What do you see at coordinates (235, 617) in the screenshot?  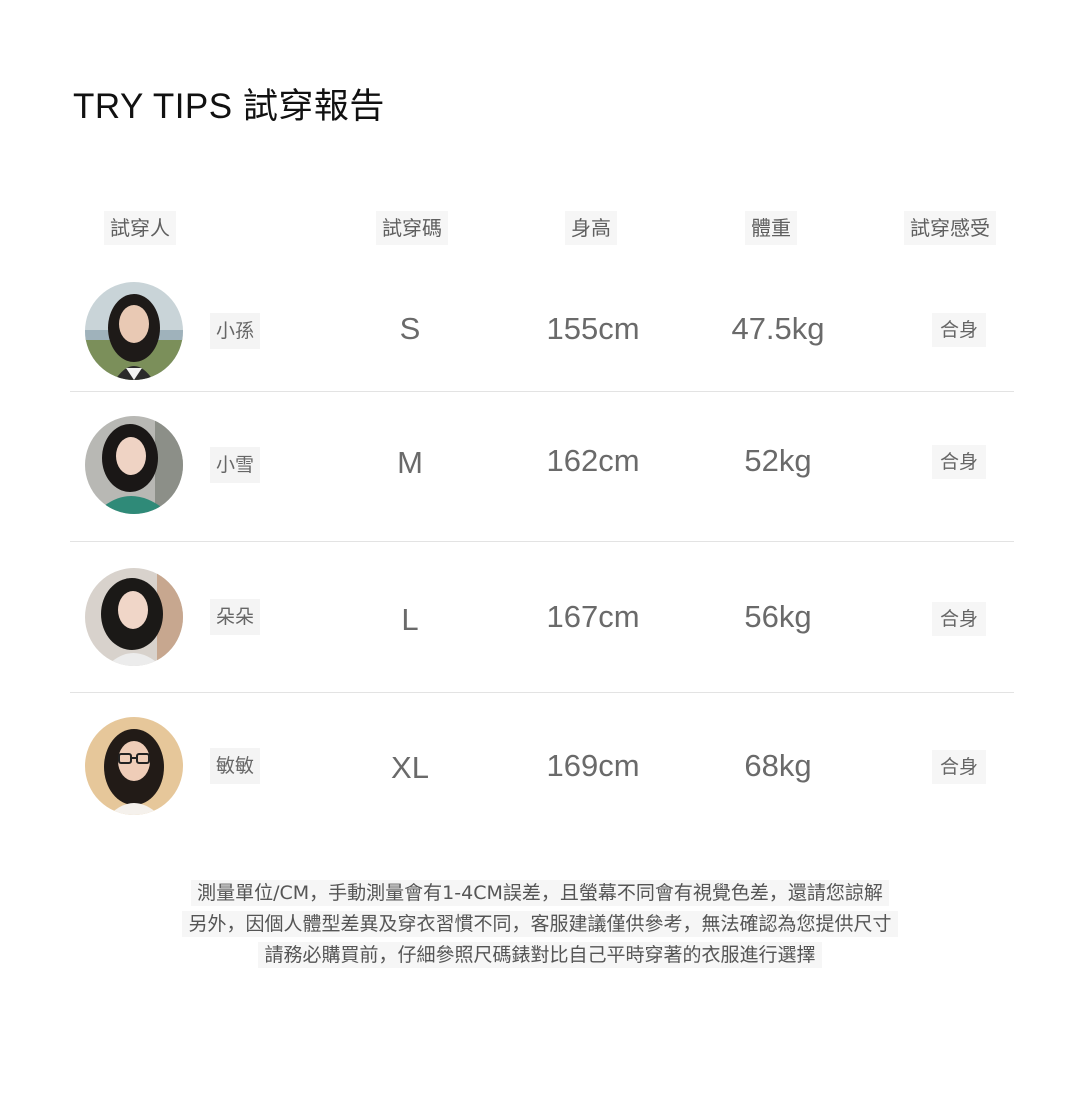 I see `tester-name: 朵朵` at bounding box center [235, 617].